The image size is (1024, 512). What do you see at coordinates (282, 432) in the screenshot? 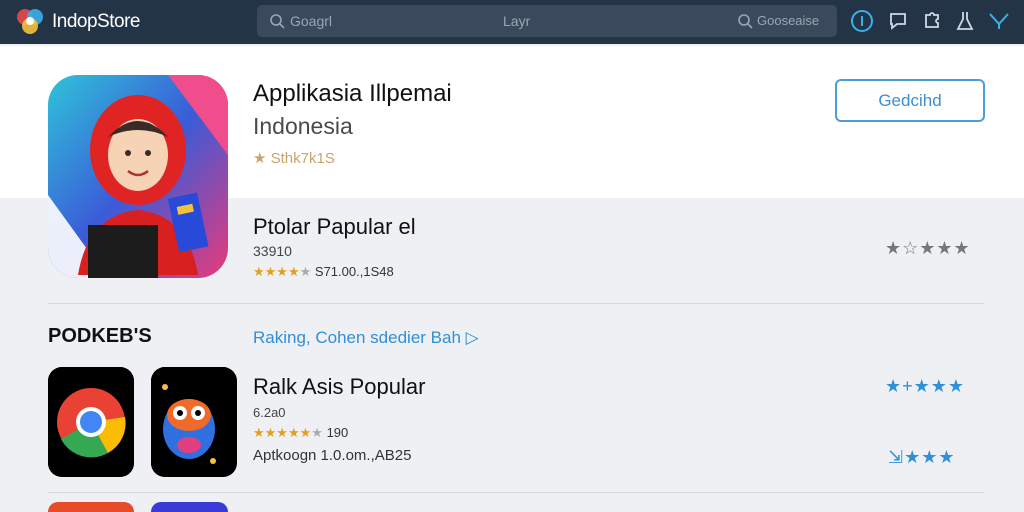
I see `stars-icon: ★★★★★` at bounding box center [282, 432].